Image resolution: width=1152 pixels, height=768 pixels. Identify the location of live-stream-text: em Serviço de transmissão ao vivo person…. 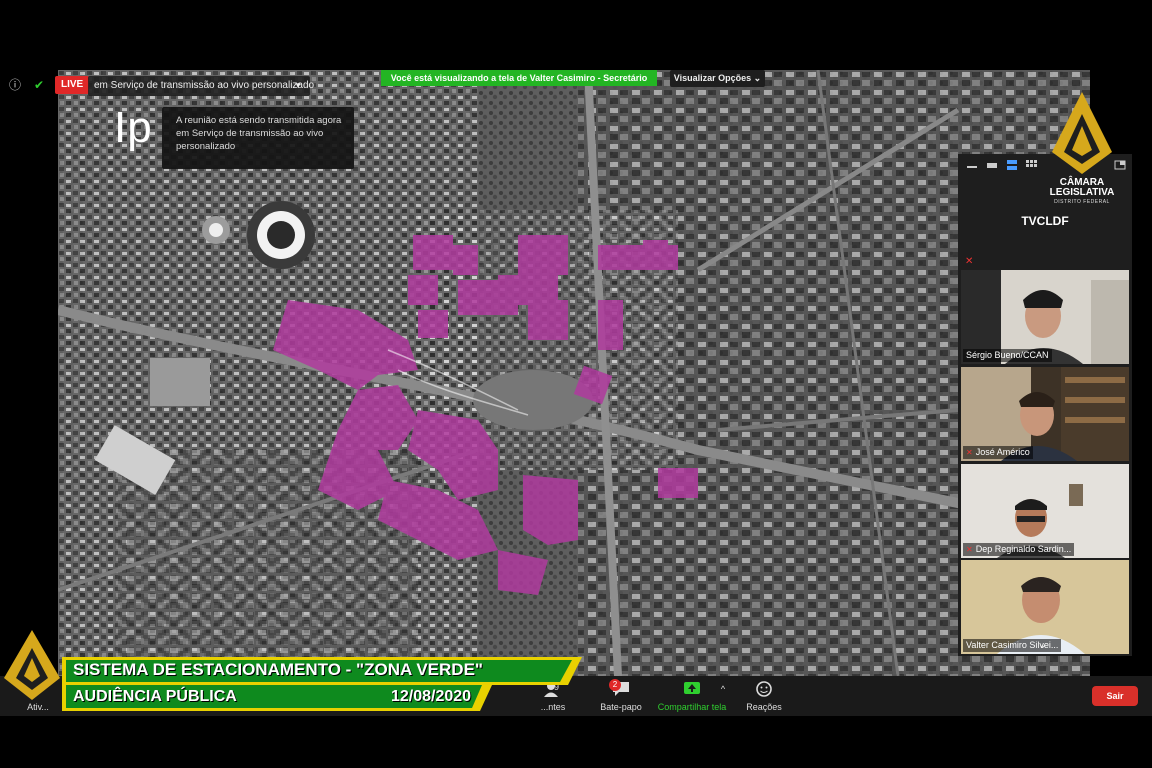
(204, 85).